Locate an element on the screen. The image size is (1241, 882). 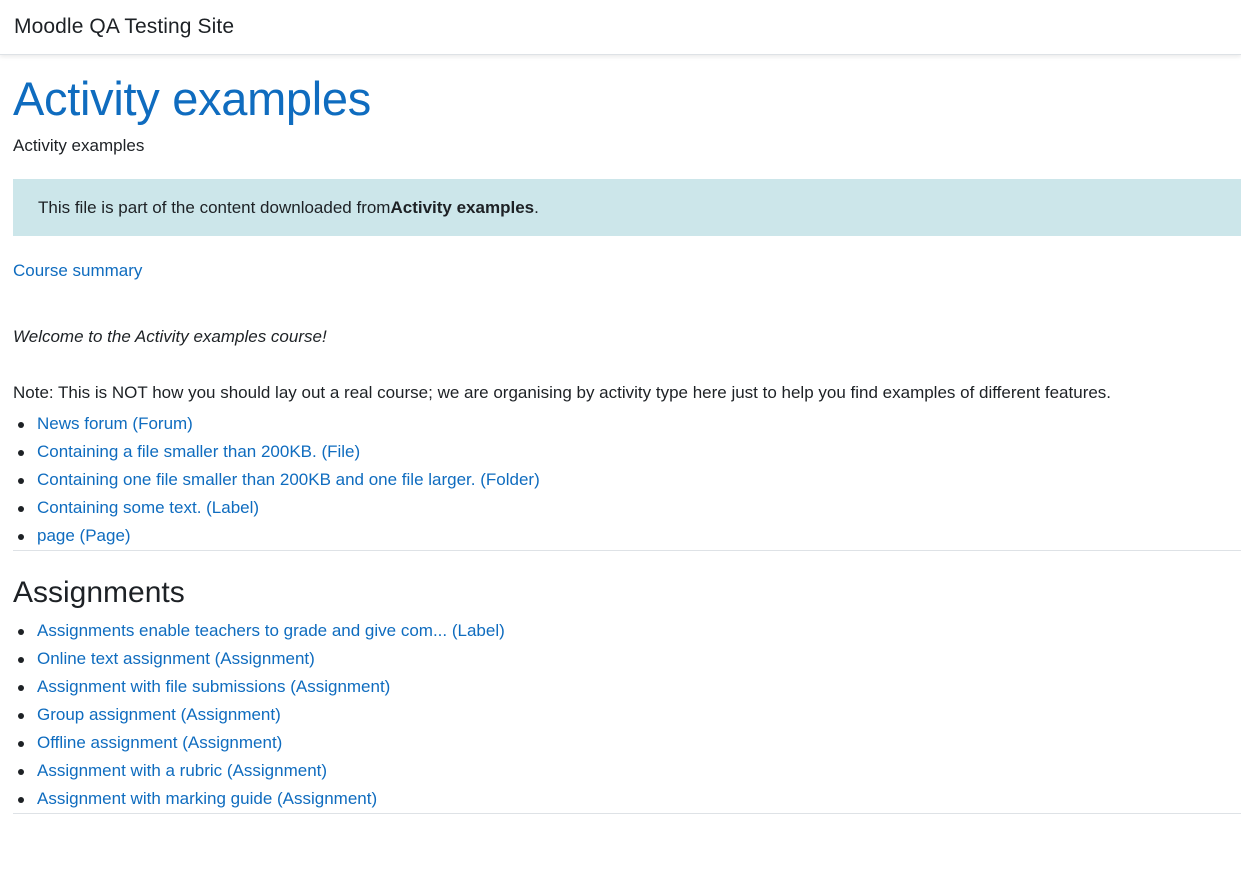
activity-link-offline-assignment: Offline assignment (Assignment) is located at coordinates (159, 742).